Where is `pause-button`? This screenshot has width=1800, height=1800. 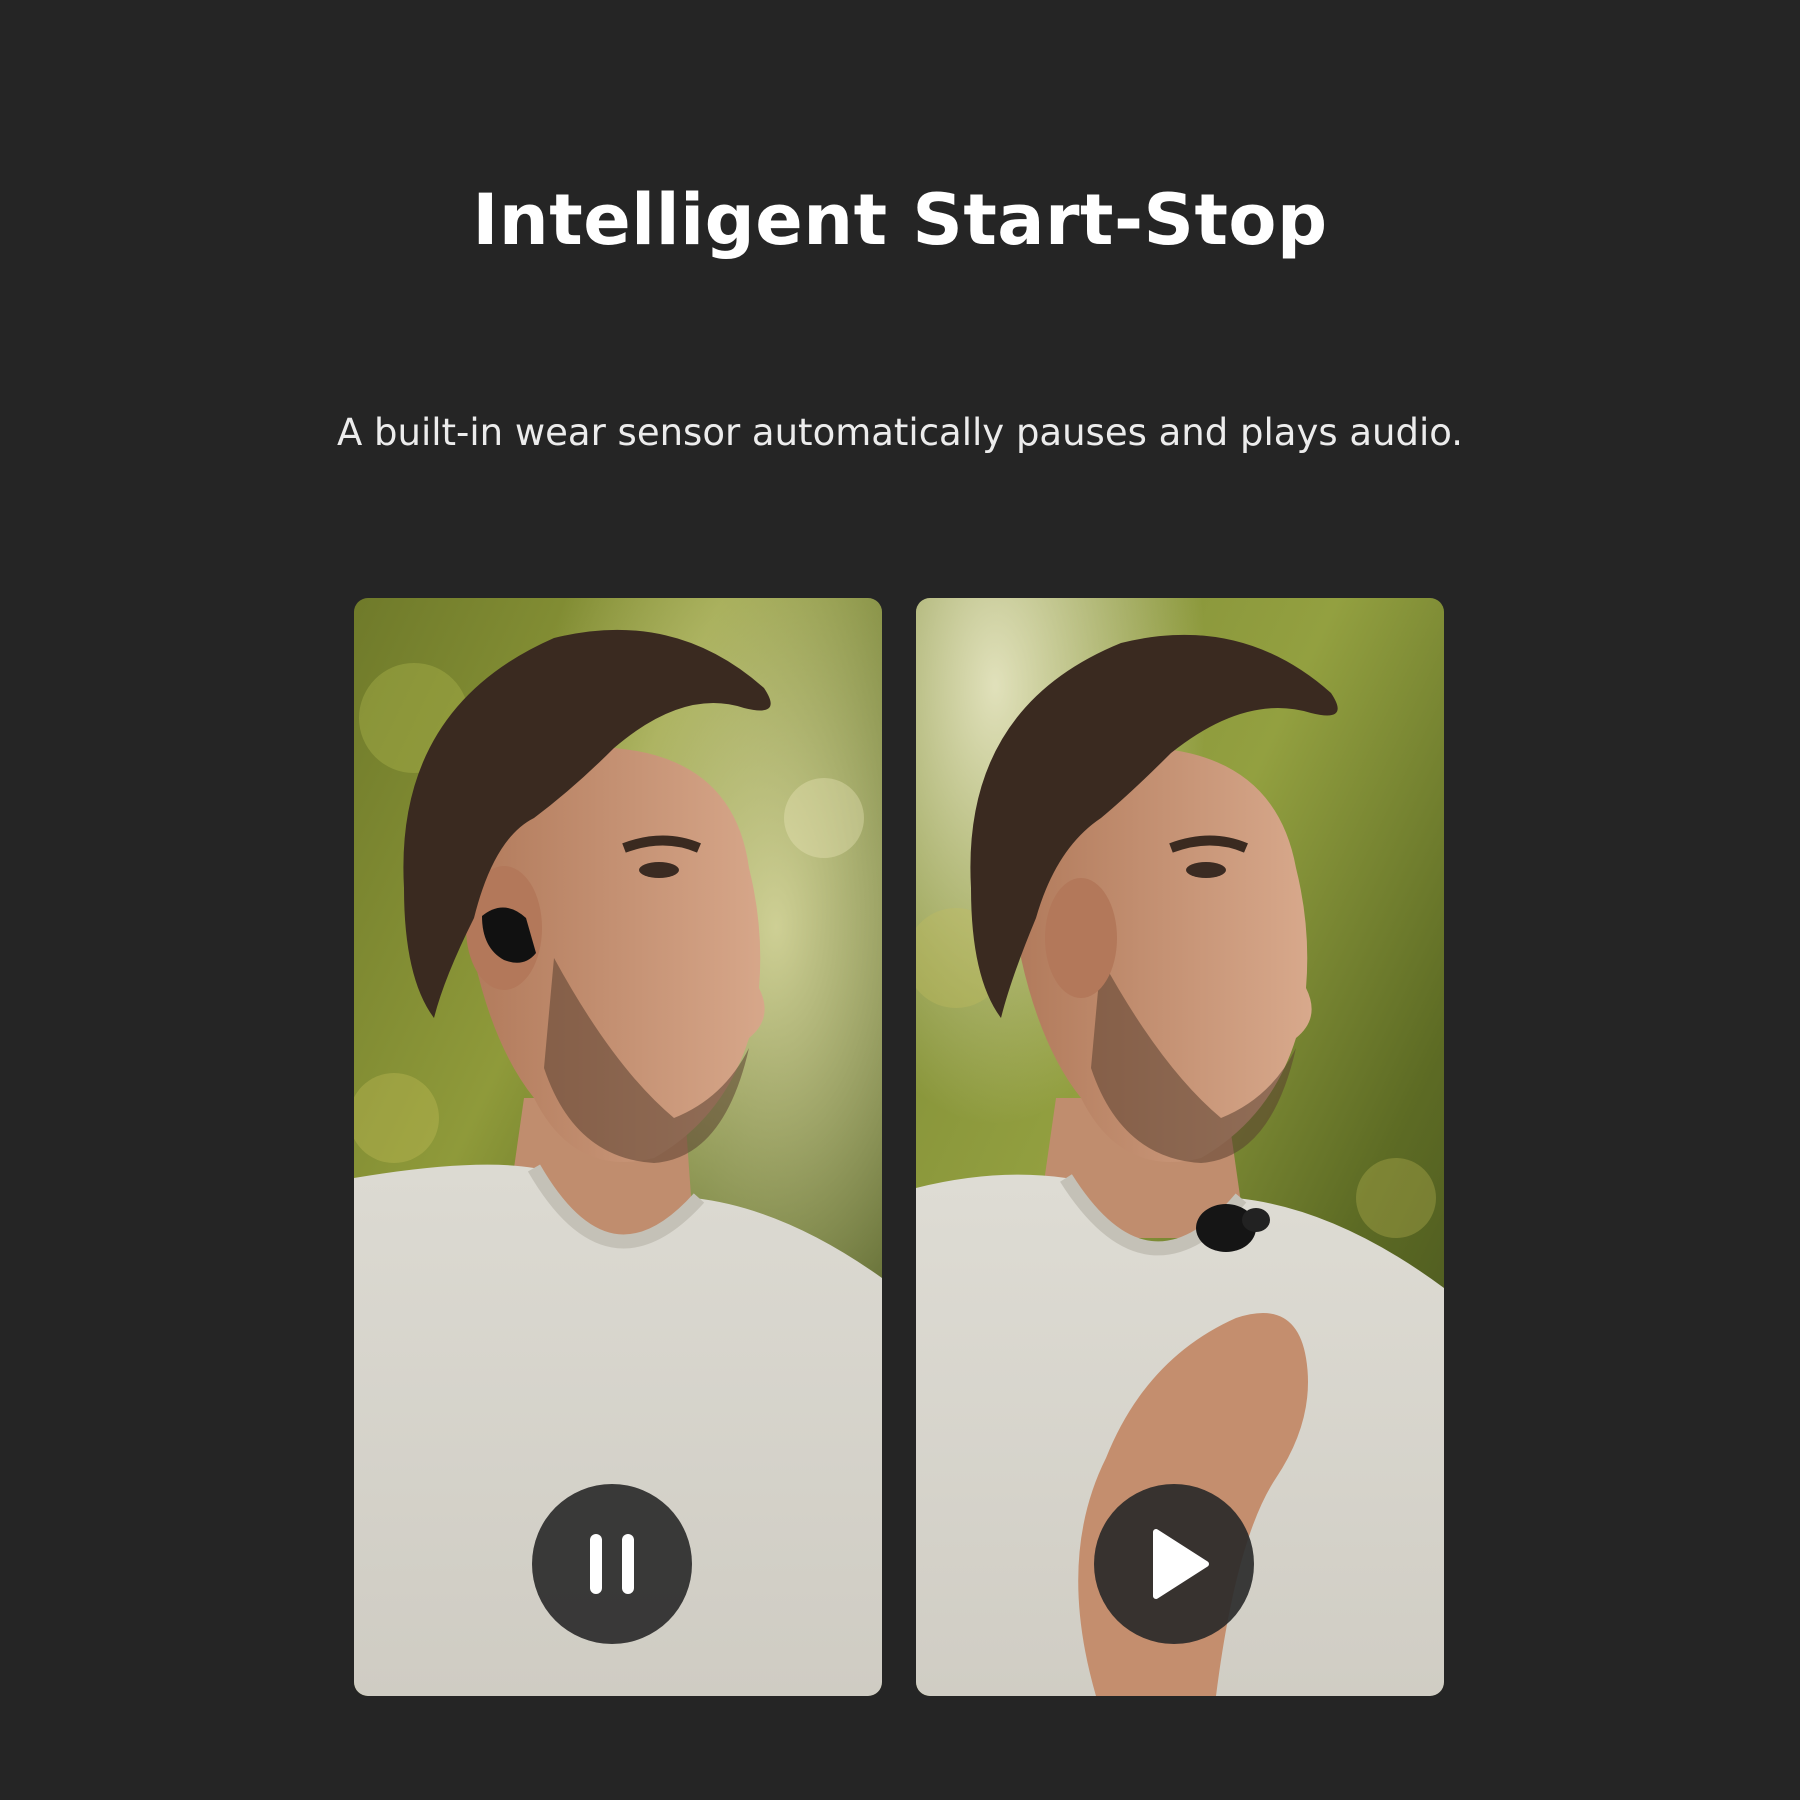 pause-button is located at coordinates (612, 1564).